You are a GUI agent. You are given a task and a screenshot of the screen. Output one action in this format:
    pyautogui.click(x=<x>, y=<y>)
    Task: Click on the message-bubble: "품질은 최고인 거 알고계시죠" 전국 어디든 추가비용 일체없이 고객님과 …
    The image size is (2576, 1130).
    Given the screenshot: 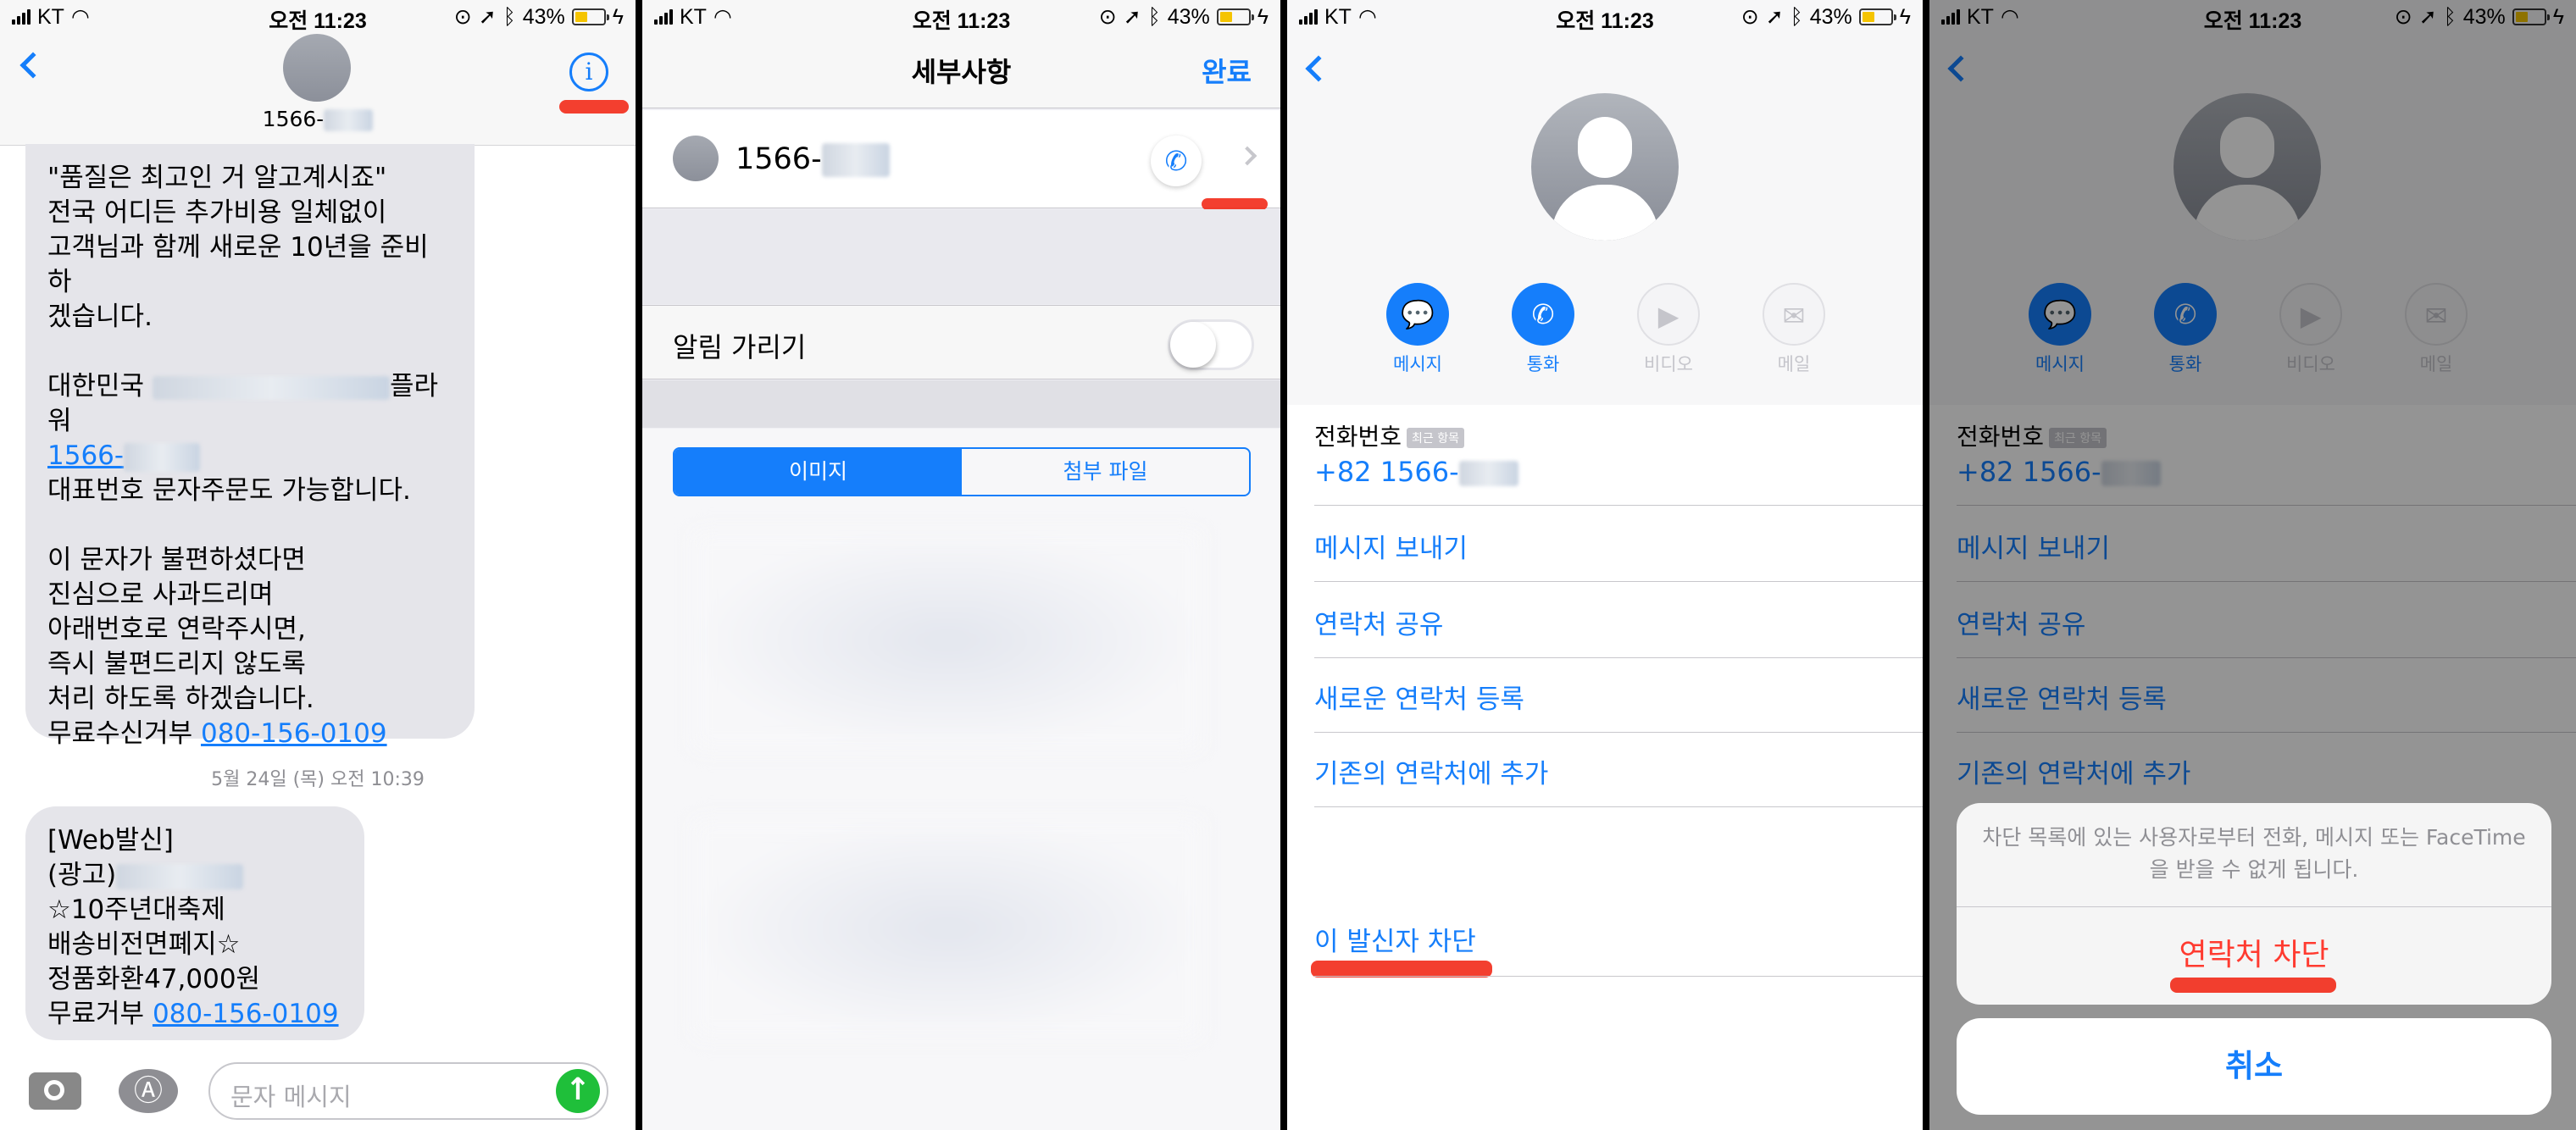 What is the action you would take?
    pyautogui.click(x=250, y=446)
    